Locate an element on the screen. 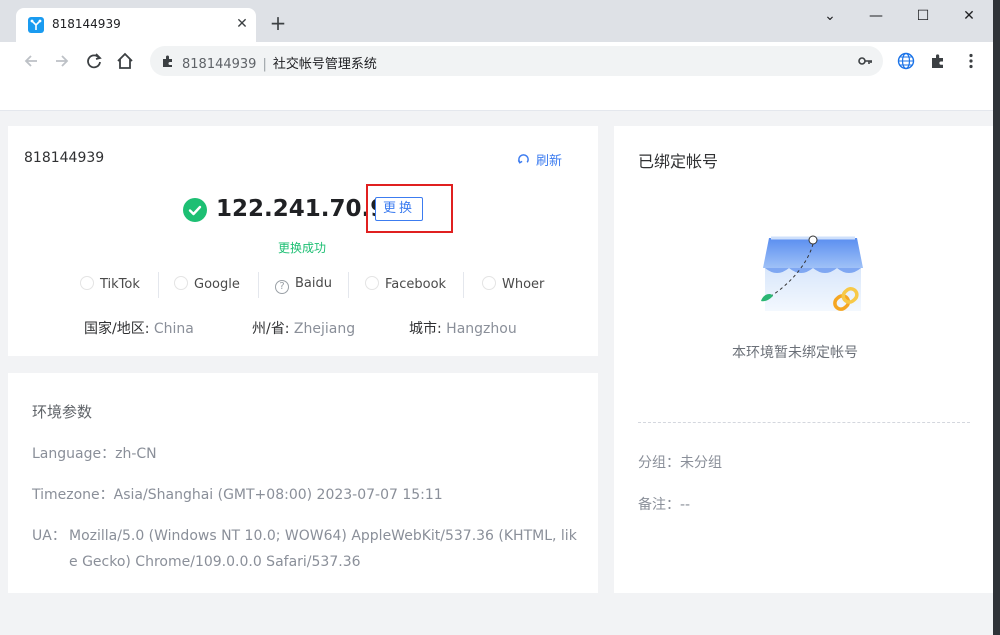 The height and width of the screenshot is (635, 1000). check-link-label: Whoer is located at coordinates (523, 284).